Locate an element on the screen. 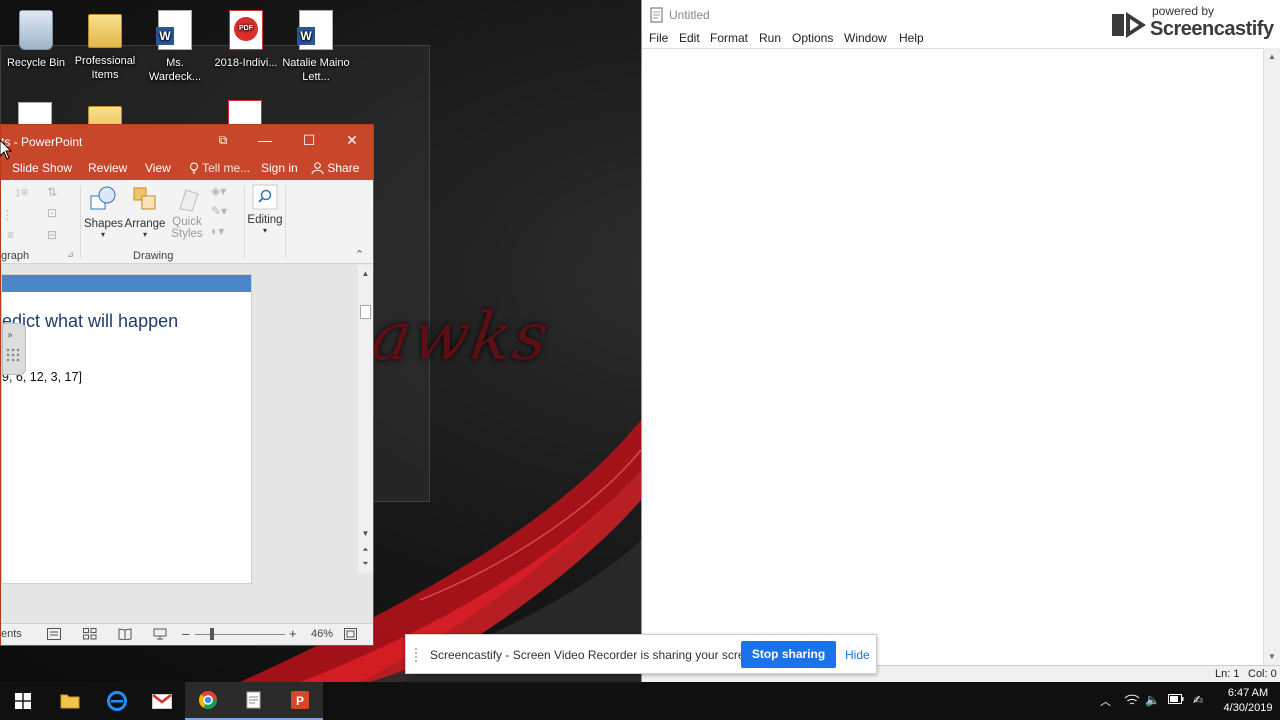 The image size is (1280, 720). line-number: Ln: 1 is located at coordinates (1227, 674).